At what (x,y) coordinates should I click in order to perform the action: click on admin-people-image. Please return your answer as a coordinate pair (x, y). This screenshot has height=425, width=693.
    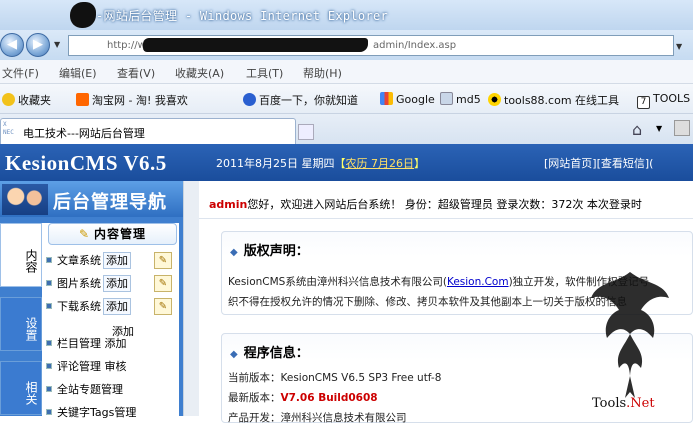
    Looking at the image, I should click on (25, 199).